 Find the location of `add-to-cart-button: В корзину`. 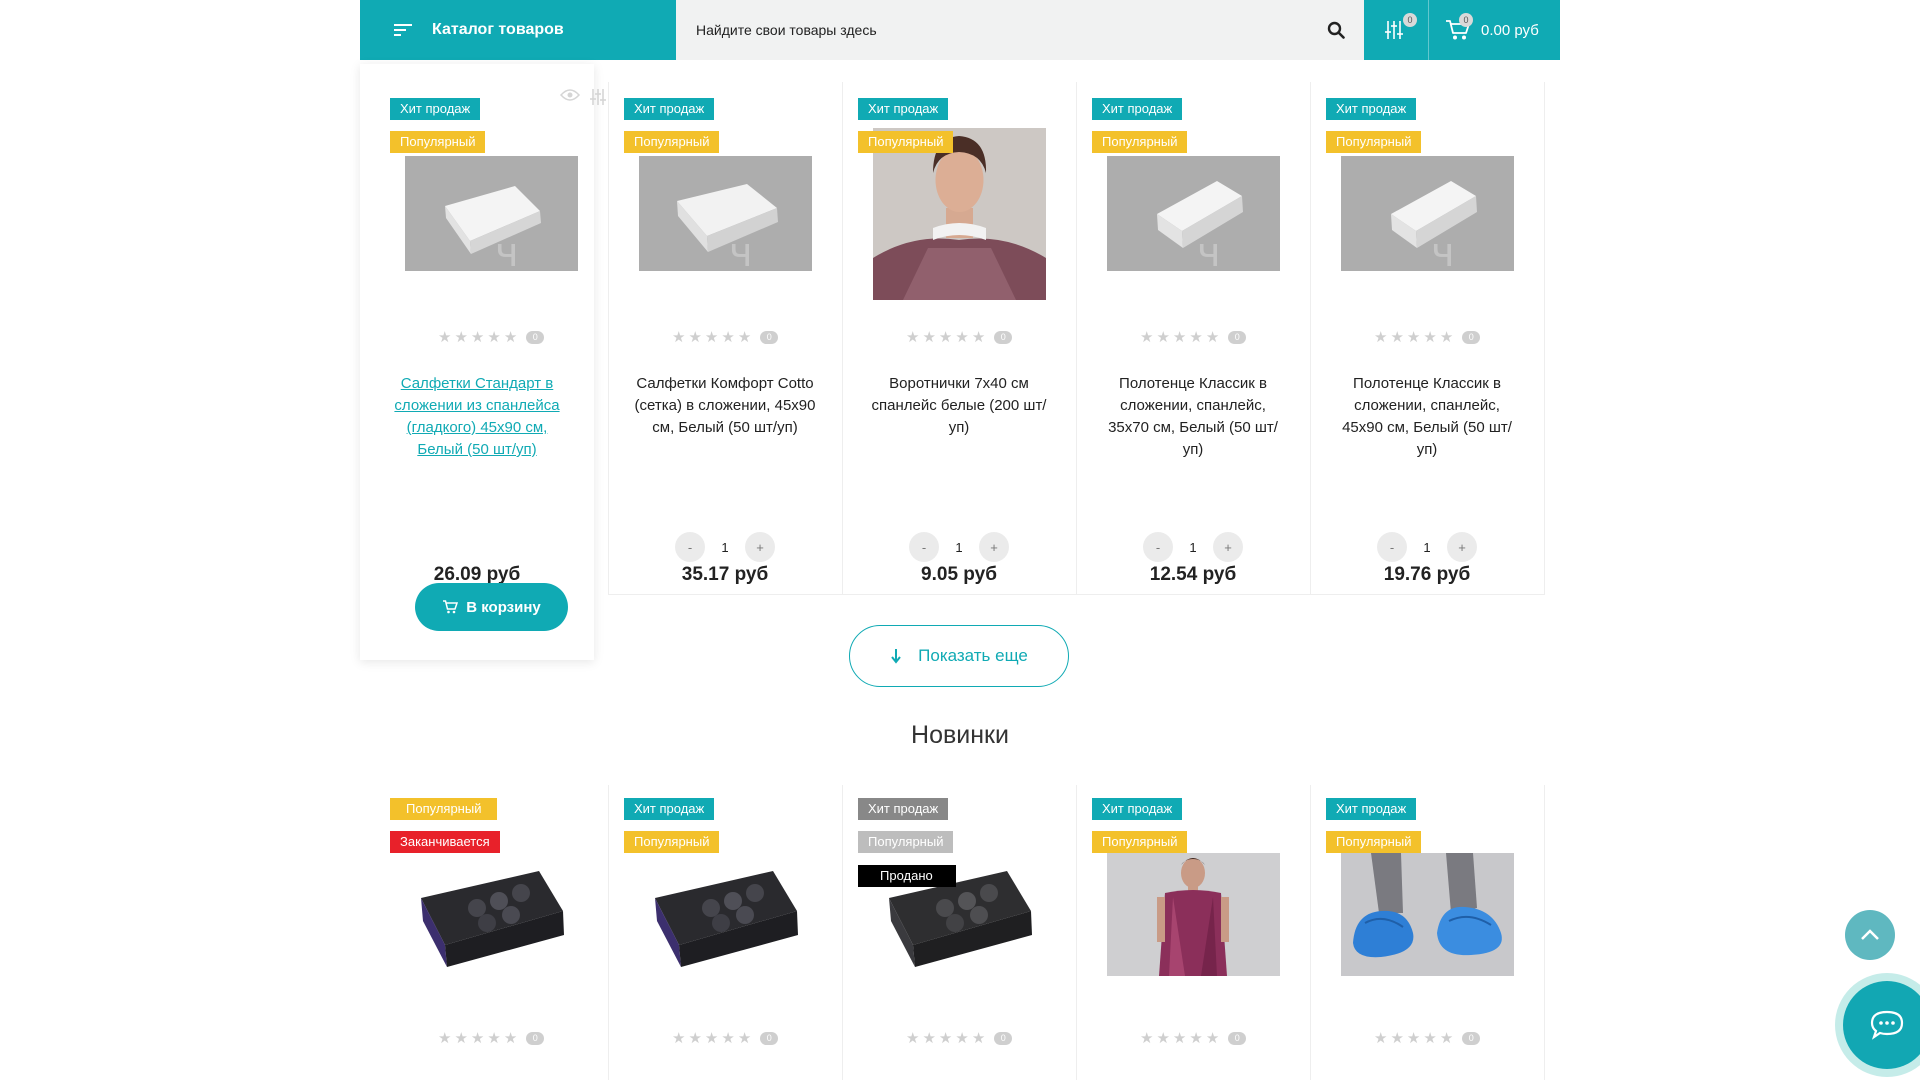

add-to-cart-button: В корзину is located at coordinates (491, 607).